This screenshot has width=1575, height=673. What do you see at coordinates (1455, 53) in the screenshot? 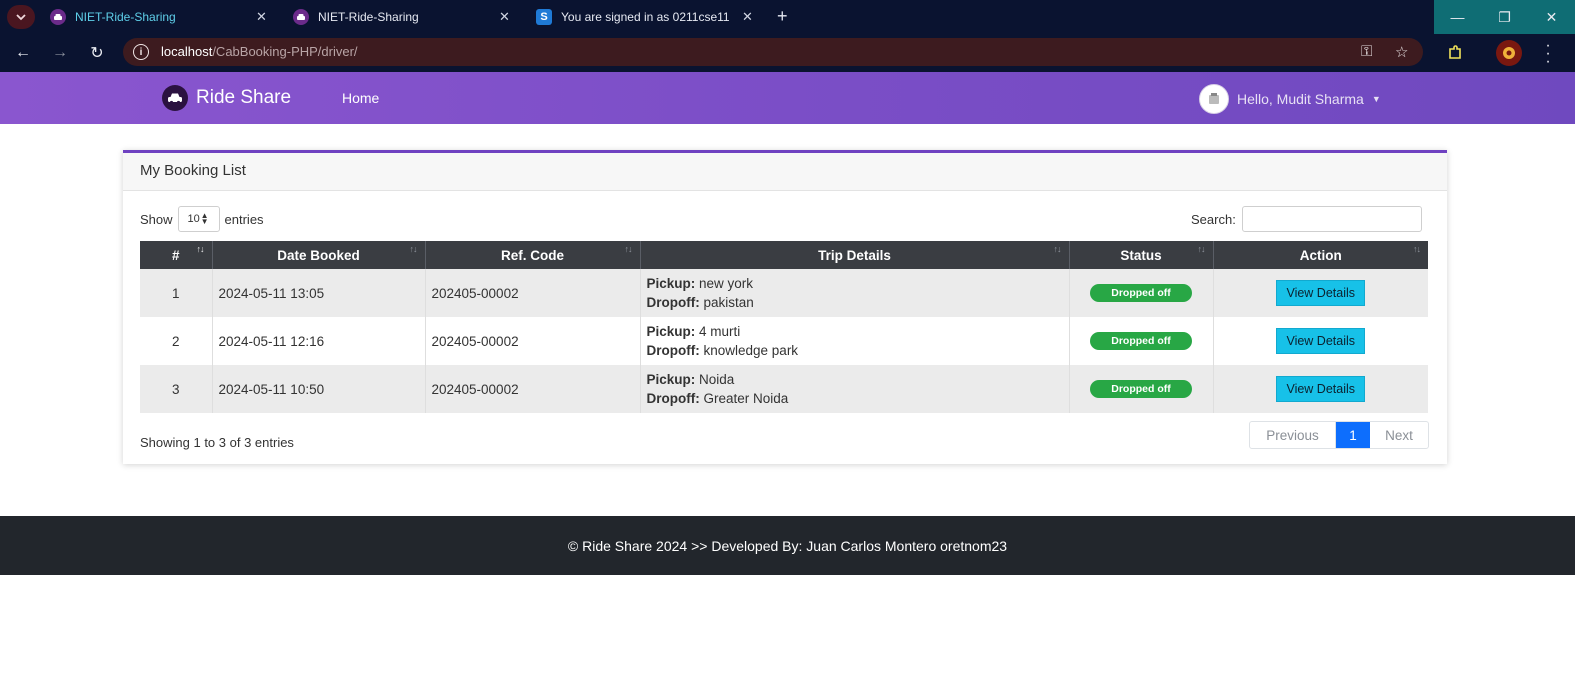
I see `puzzle-icon` at bounding box center [1455, 53].